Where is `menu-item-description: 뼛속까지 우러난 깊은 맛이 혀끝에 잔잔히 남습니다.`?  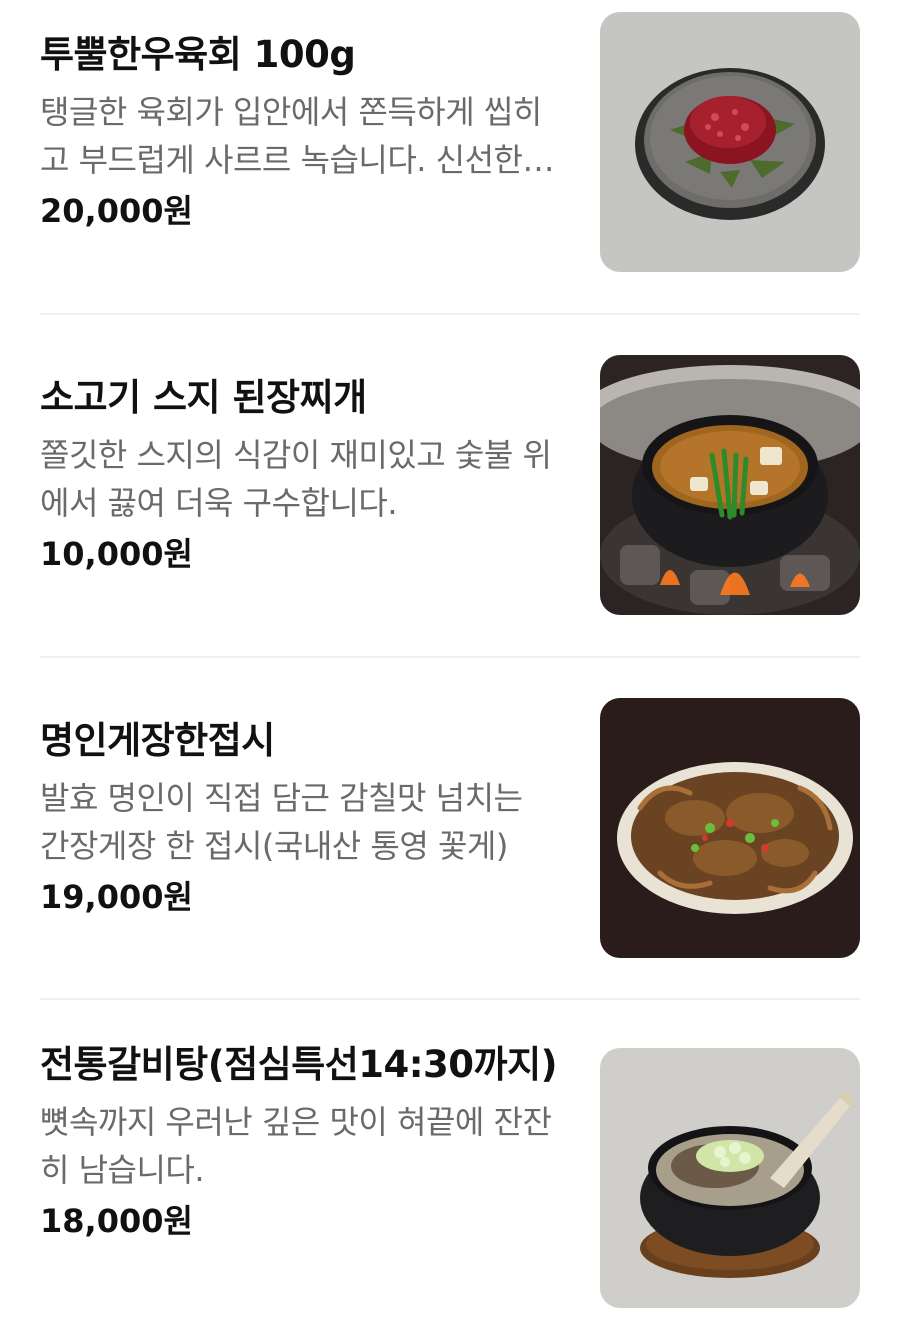 menu-item-description: 뼛속까지 우러난 깊은 맛이 혀끝에 잔잔히 남습니다. is located at coordinates (296, 1146).